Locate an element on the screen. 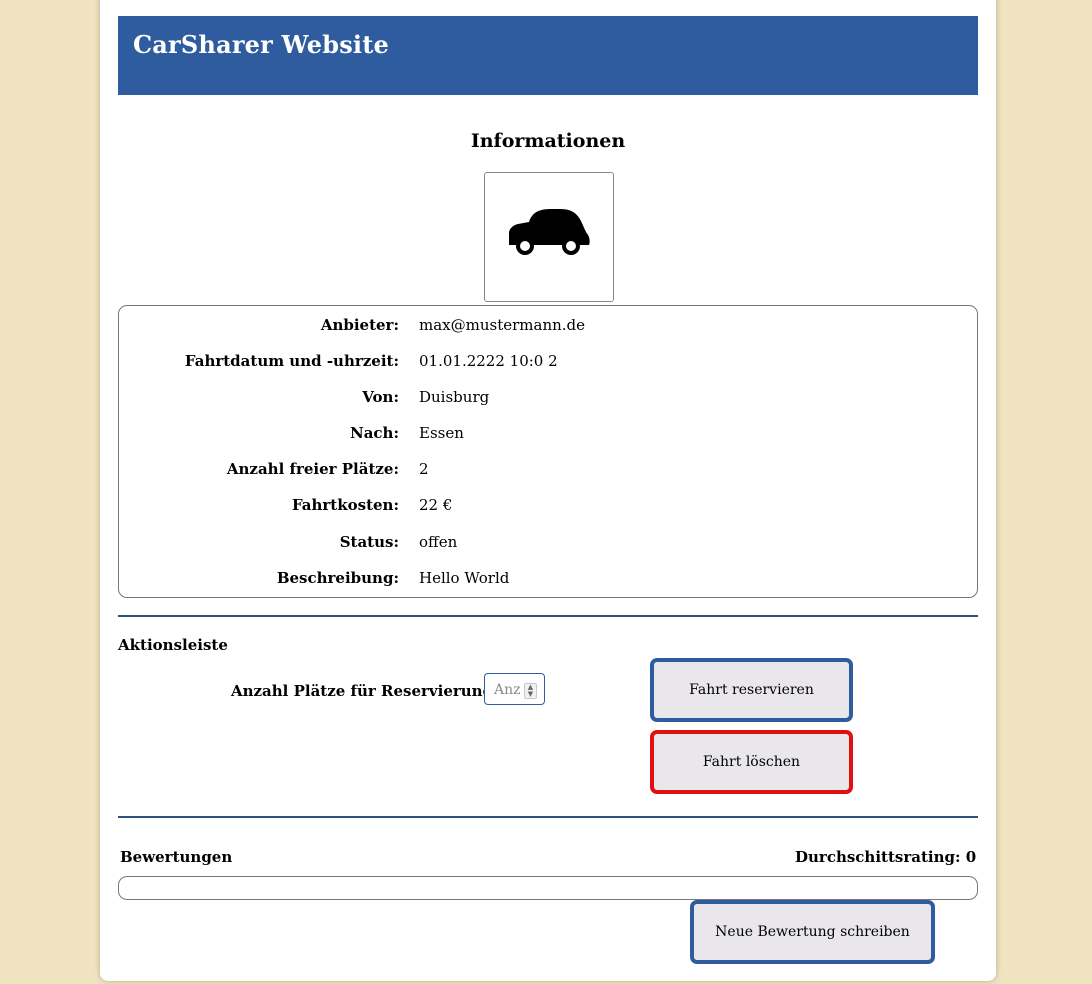 This screenshot has width=1092, height=984. info-row-from: Von: Duisburg is located at coordinates (548, 399).